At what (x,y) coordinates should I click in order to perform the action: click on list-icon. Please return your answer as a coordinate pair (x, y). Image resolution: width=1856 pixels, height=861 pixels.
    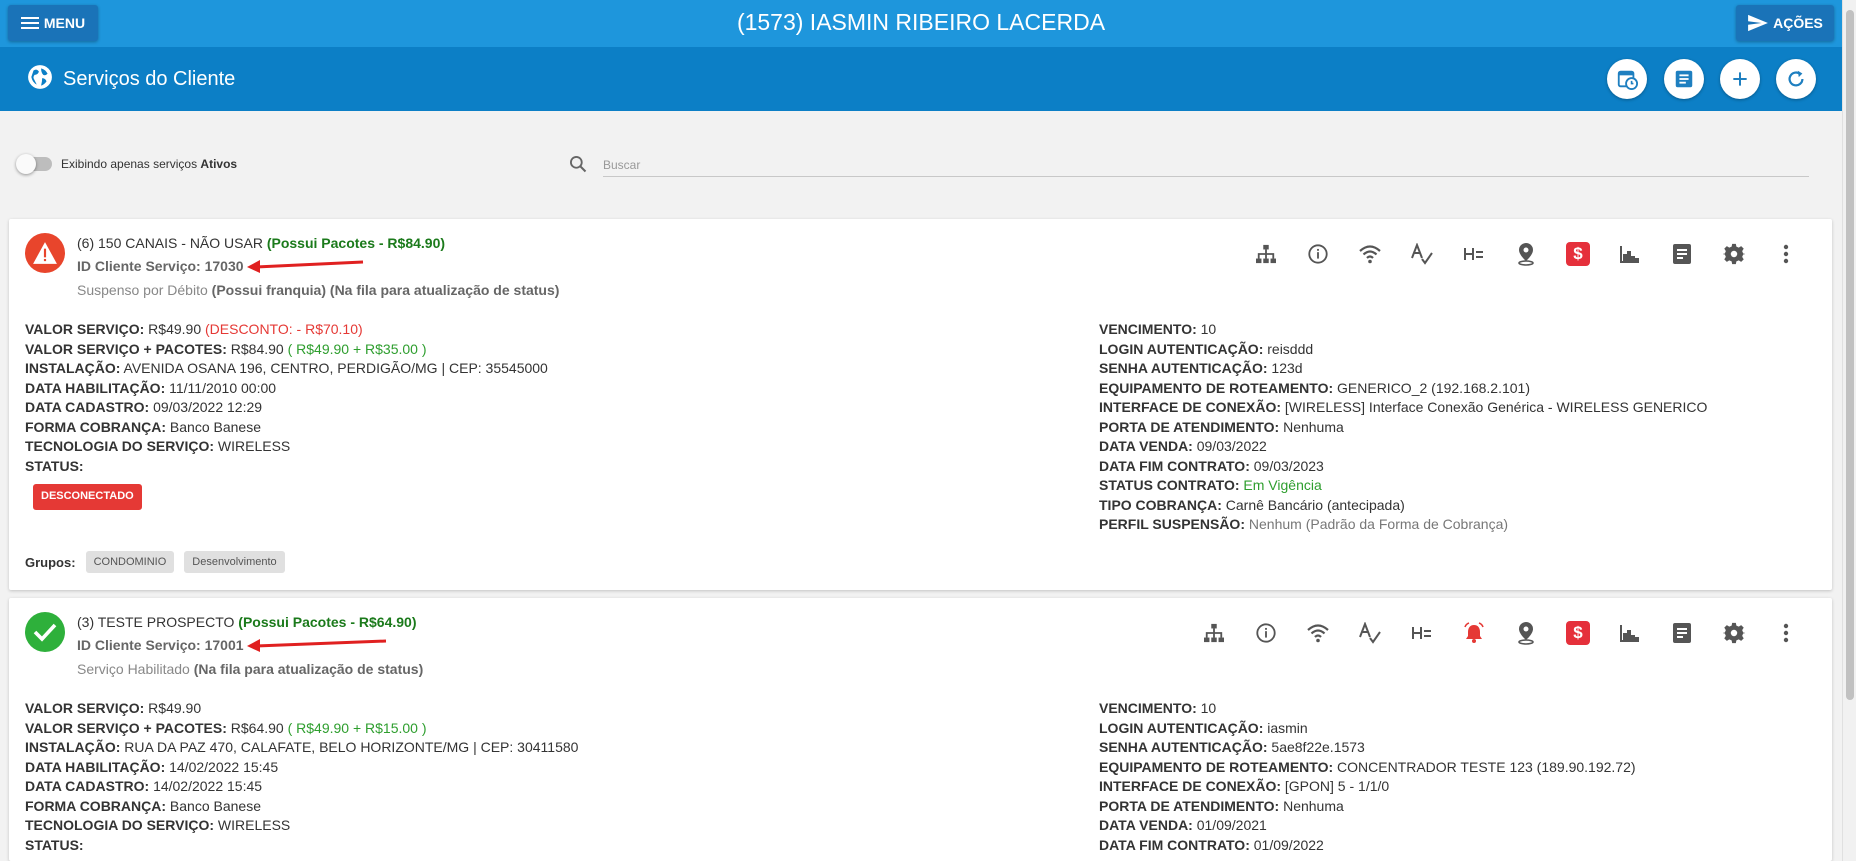
    Looking at the image, I should click on (1684, 79).